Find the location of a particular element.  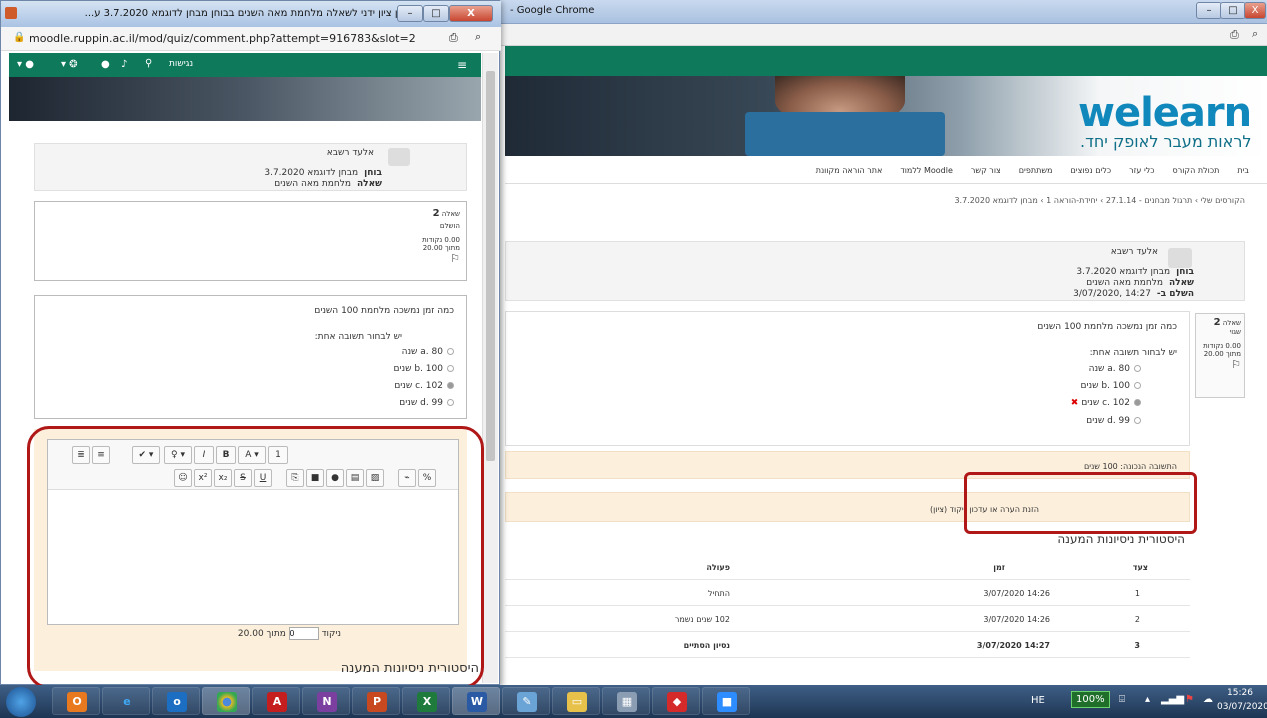

popup-top-bar: ▾ ● ▾ ❂ ● ♪ ⚲ נגישות ≡ is located at coordinates (245, 65).